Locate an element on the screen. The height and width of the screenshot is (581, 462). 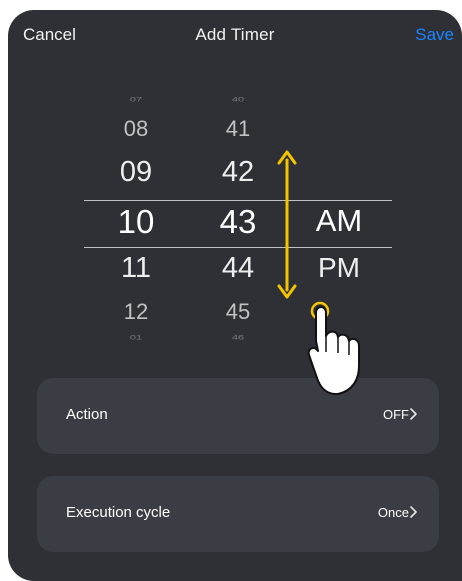
double-arrow-vertical-icon is located at coordinates (287, 224).